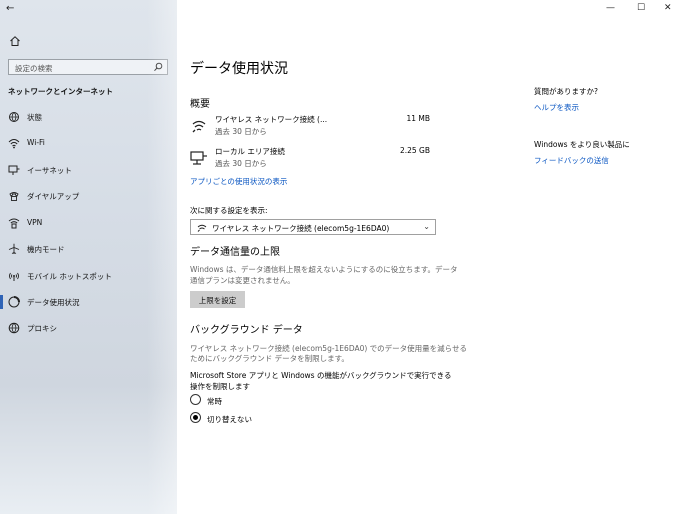 The image size is (680, 514). I want to click on radio-never-label: 切り替えない, so click(229, 419).